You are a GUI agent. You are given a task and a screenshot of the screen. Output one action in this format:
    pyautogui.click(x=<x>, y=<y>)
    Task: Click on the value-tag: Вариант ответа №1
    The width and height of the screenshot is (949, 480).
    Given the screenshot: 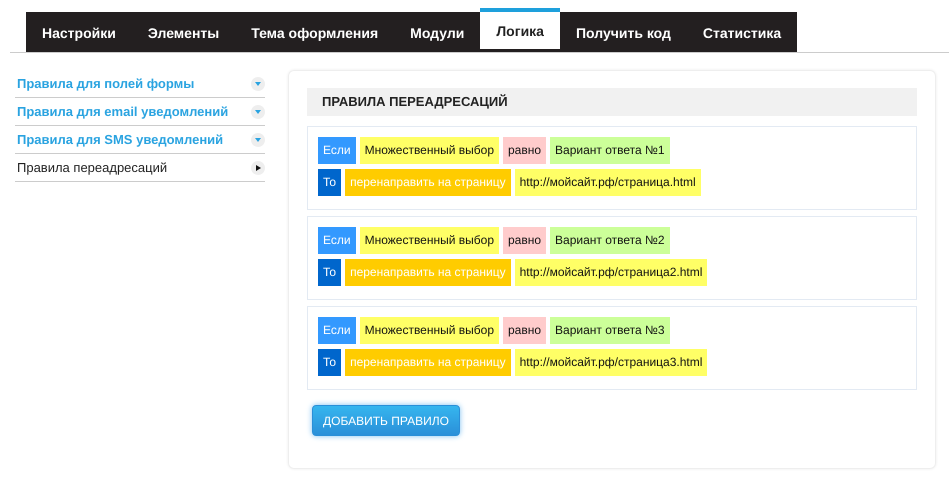 What is the action you would take?
    pyautogui.click(x=610, y=150)
    